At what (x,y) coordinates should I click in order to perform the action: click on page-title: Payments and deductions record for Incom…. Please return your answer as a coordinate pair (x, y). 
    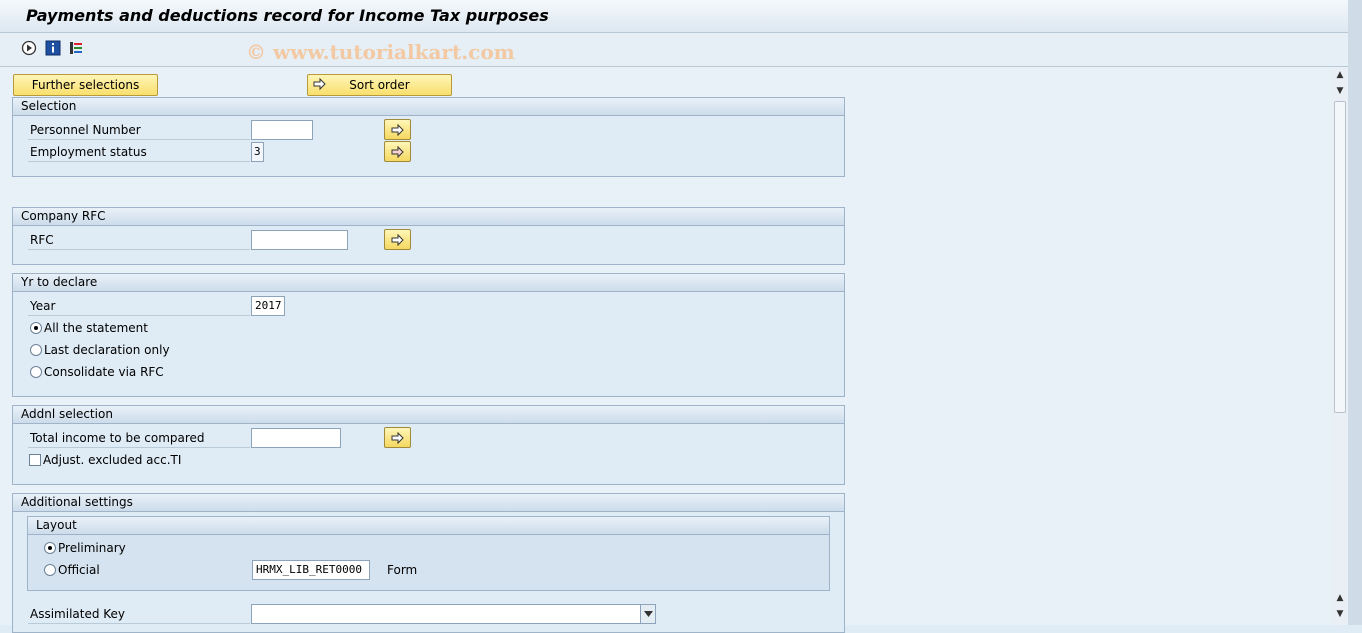
    Looking at the image, I should click on (287, 15).